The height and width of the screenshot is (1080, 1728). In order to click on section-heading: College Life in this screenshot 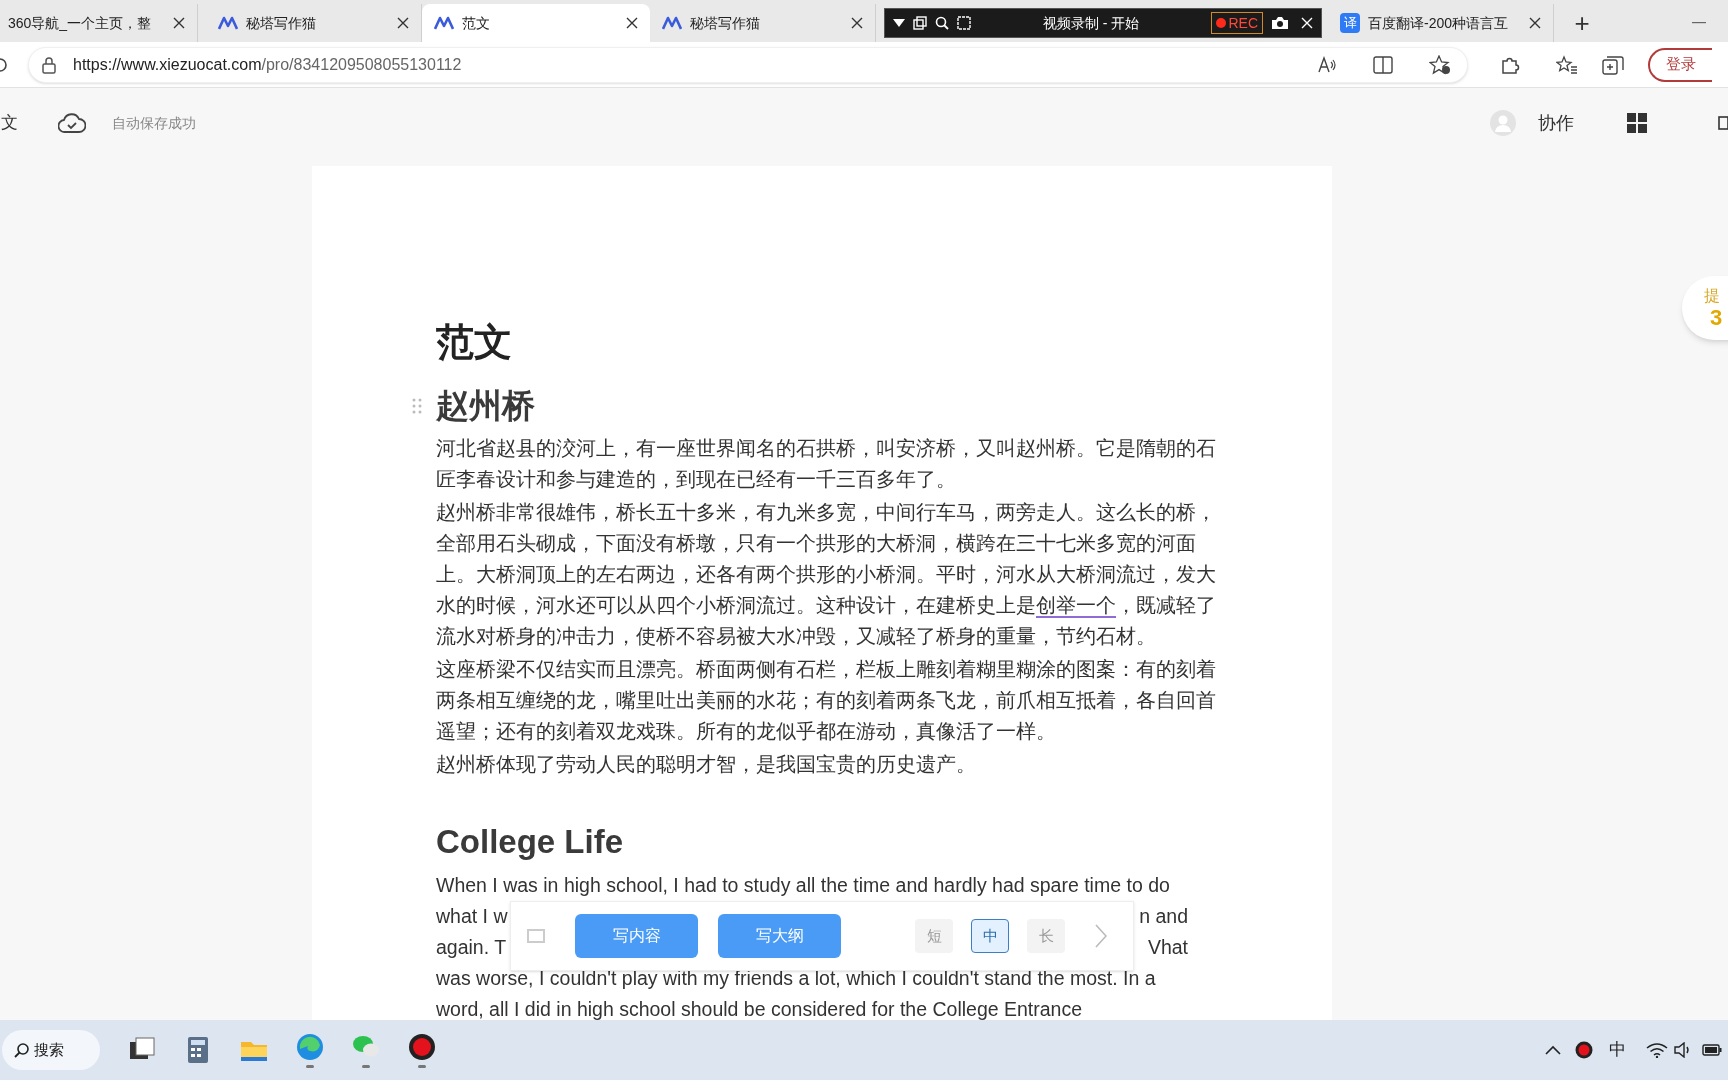, I will do `click(530, 842)`.